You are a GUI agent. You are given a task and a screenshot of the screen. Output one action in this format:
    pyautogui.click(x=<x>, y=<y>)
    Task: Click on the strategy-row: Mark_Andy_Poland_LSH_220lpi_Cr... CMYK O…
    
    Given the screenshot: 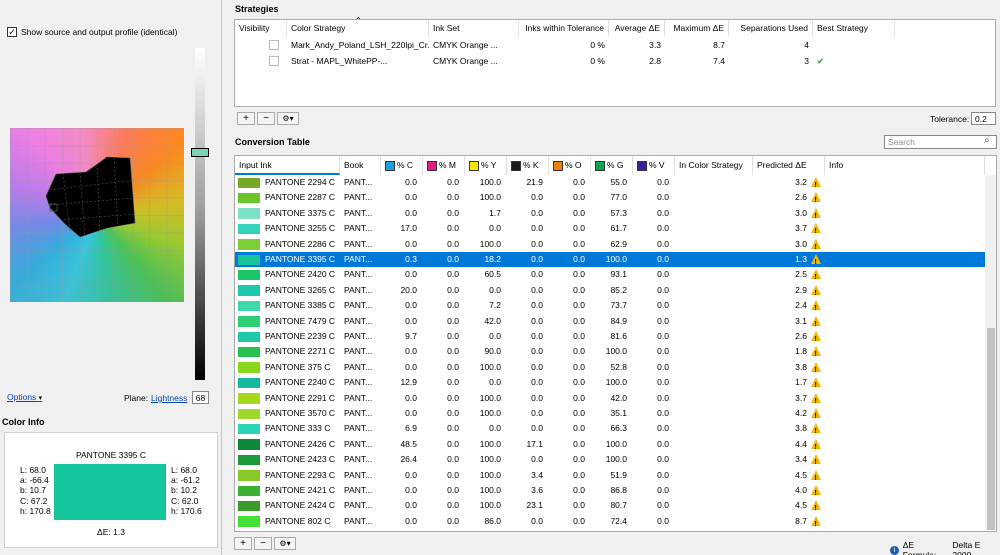 What is the action you would take?
    pyautogui.click(x=615, y=45)
    